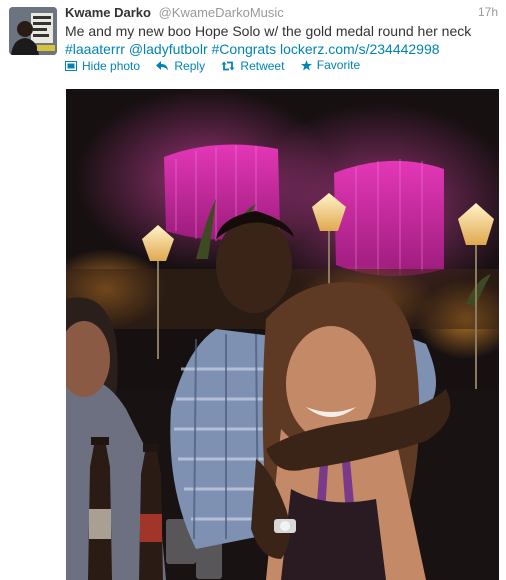 The width and height of the screenshot is (506, 580). I want to click on tweet-actions: Hide photo Reply Retweet Favorite, so click(219, 67).